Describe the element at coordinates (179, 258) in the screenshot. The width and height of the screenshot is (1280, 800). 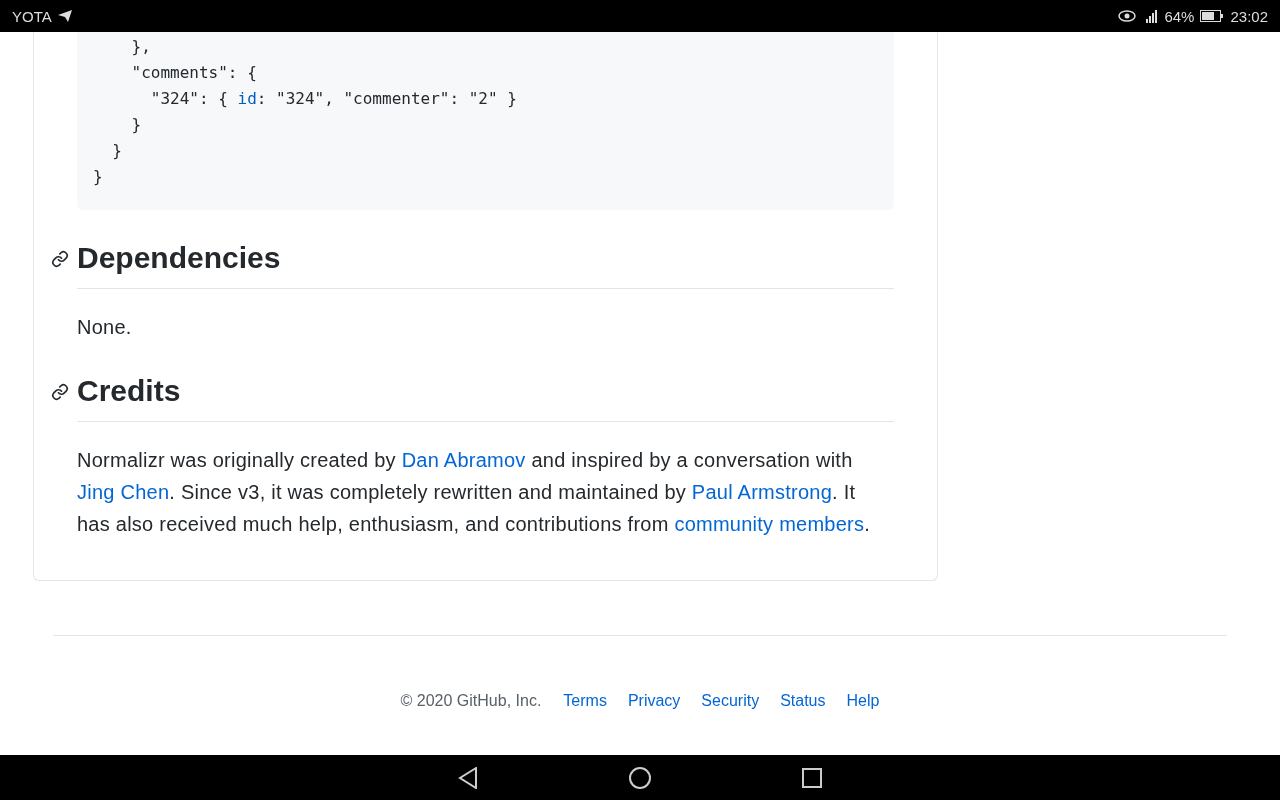
I see `section-heading: Dependencies` at that location.